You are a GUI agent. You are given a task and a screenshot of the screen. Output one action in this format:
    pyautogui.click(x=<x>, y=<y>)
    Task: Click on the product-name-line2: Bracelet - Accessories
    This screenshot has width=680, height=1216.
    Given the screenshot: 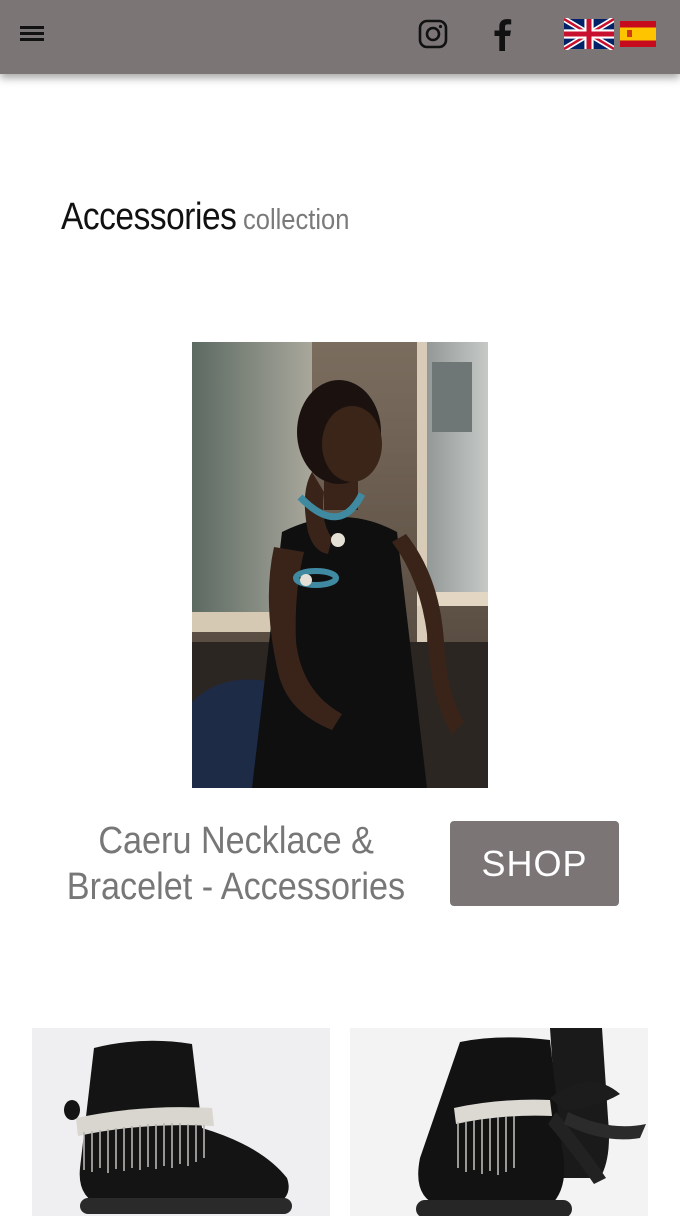 What is the action you would take?
    pyautogui.click(x=236, y=887)
    